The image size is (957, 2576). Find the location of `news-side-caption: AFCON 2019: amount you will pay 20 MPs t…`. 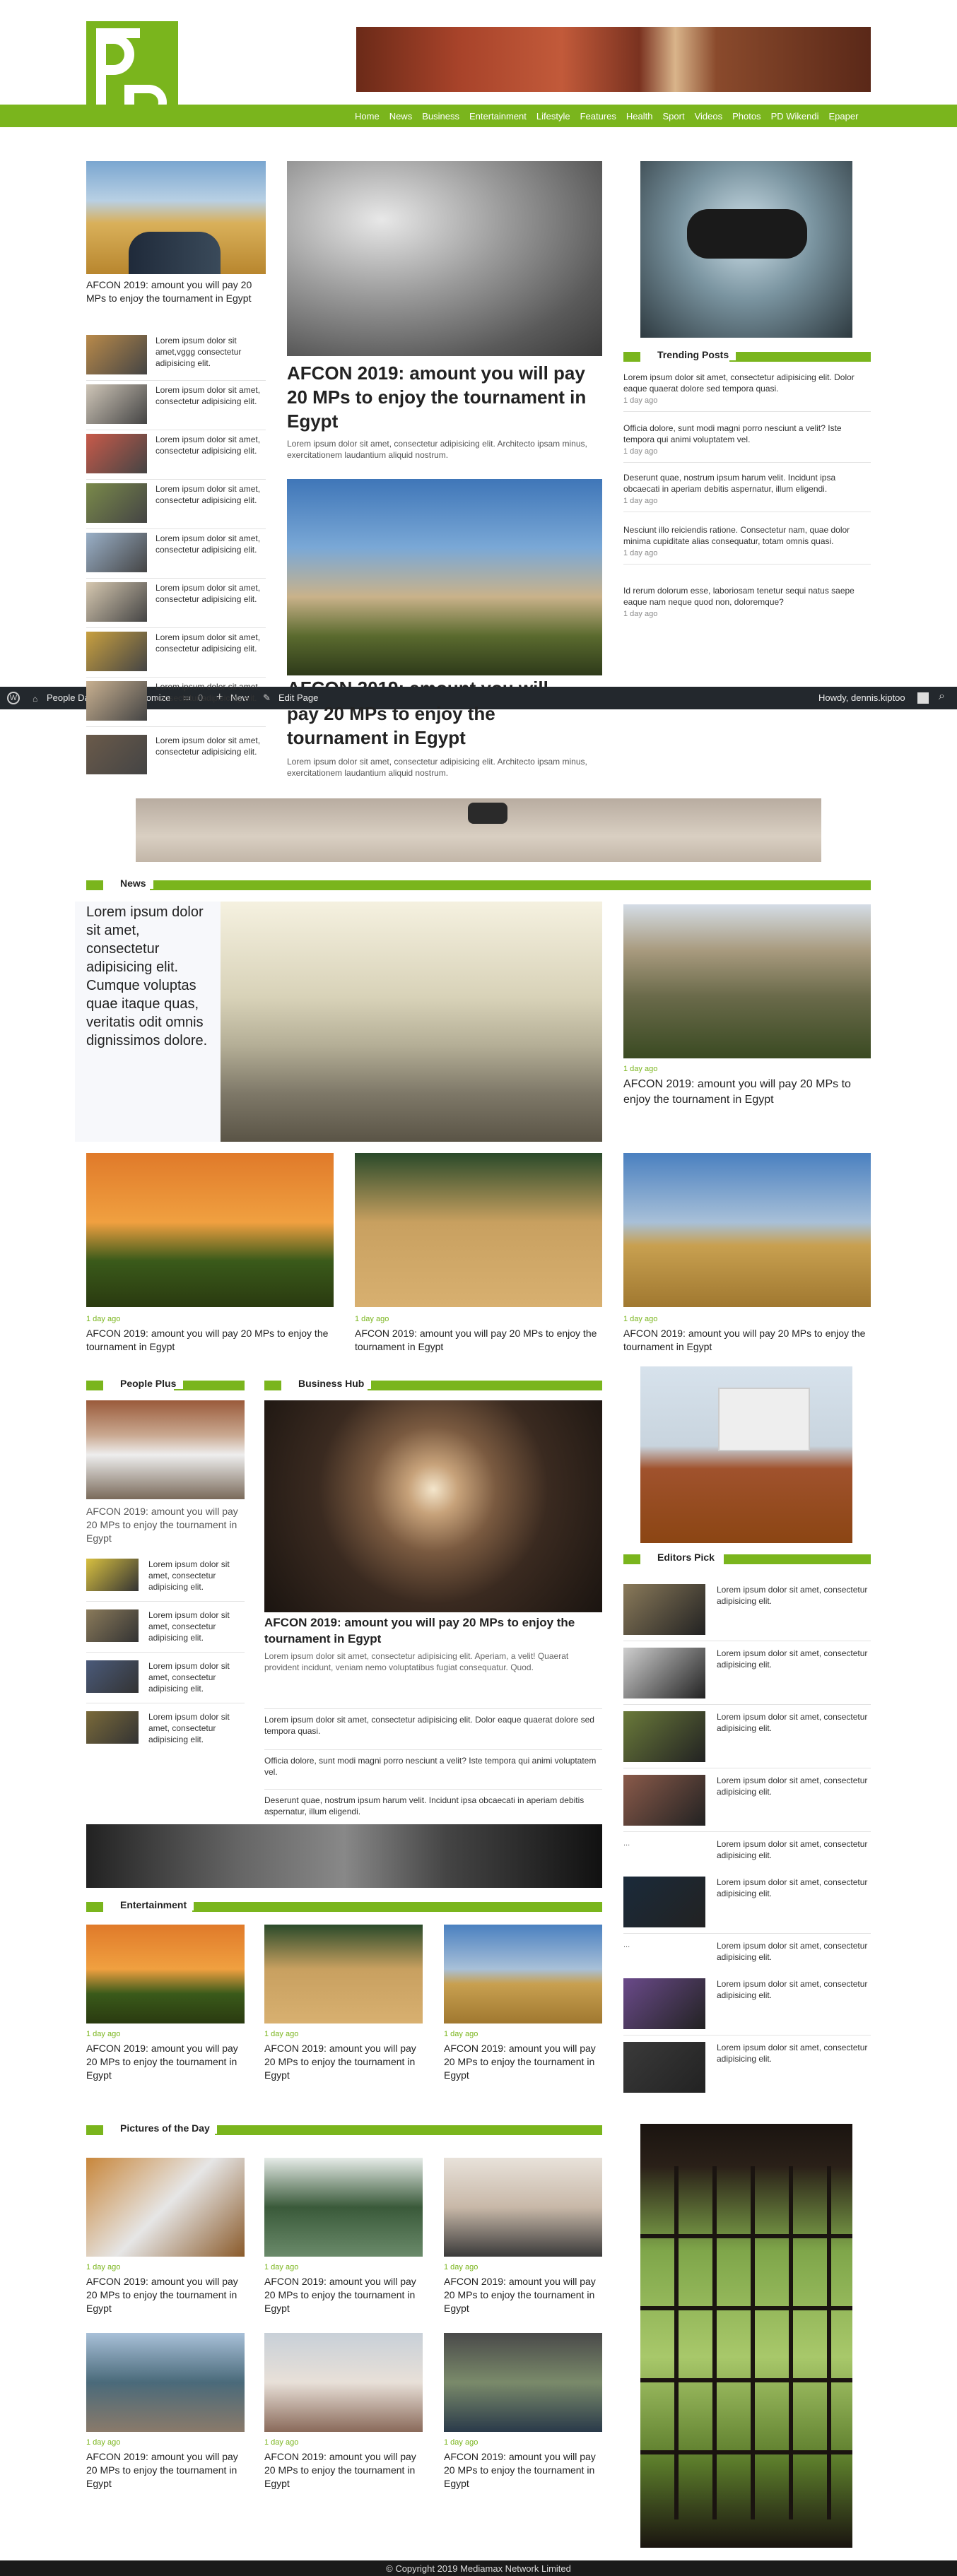

news-side-caption: AFCON 2019: amount you will pay 20 MPs t… is located at coordinates (747, 1092).